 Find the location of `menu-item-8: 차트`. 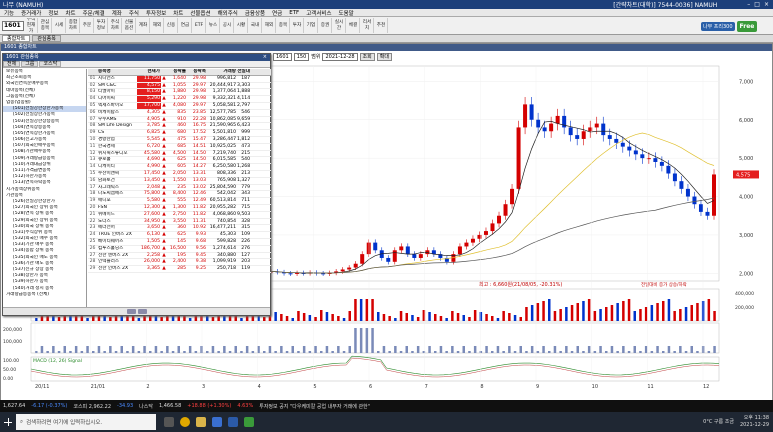

menu-item-8: 차트 is located at coordinates (178, 13).